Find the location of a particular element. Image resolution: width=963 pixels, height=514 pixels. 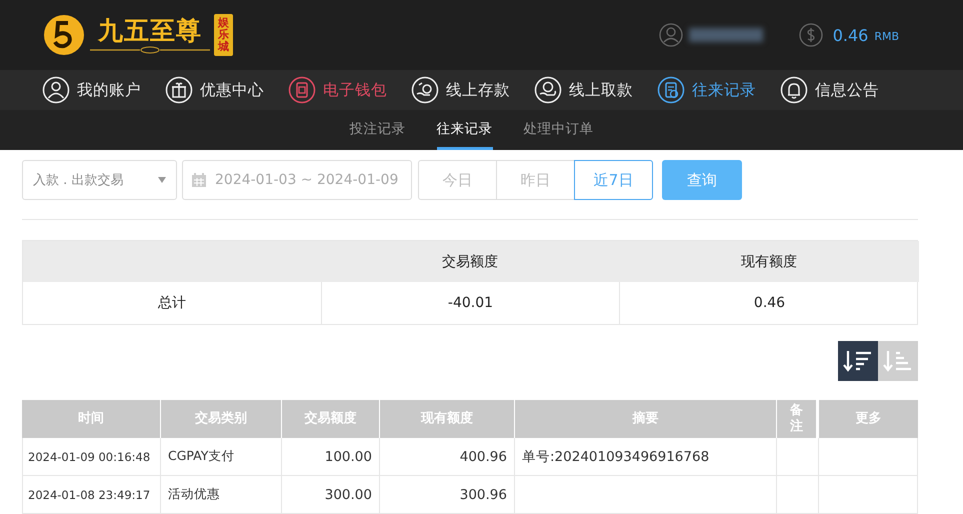

sort-descending-icon is located at coordinates (858, 361).